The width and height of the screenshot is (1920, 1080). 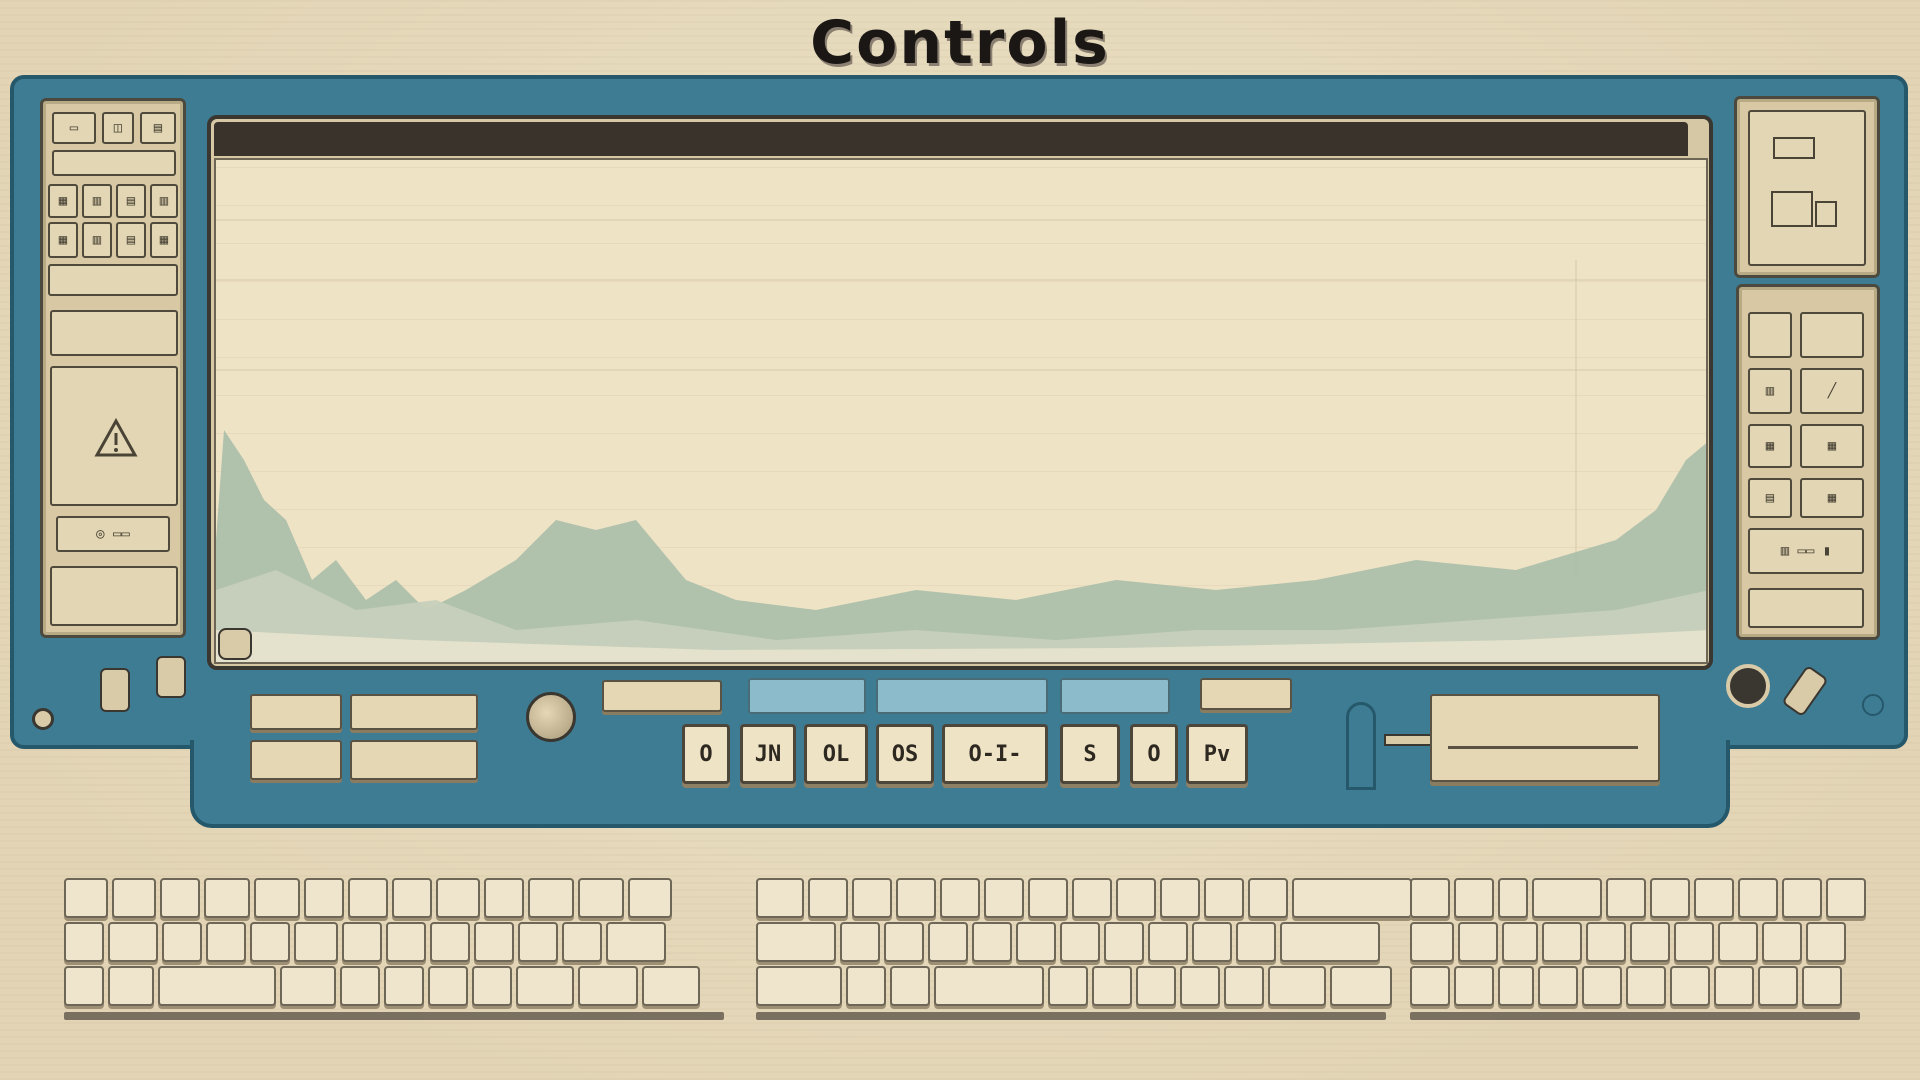 I want to click on key-button: Pv, so click(x=1217, y=754).